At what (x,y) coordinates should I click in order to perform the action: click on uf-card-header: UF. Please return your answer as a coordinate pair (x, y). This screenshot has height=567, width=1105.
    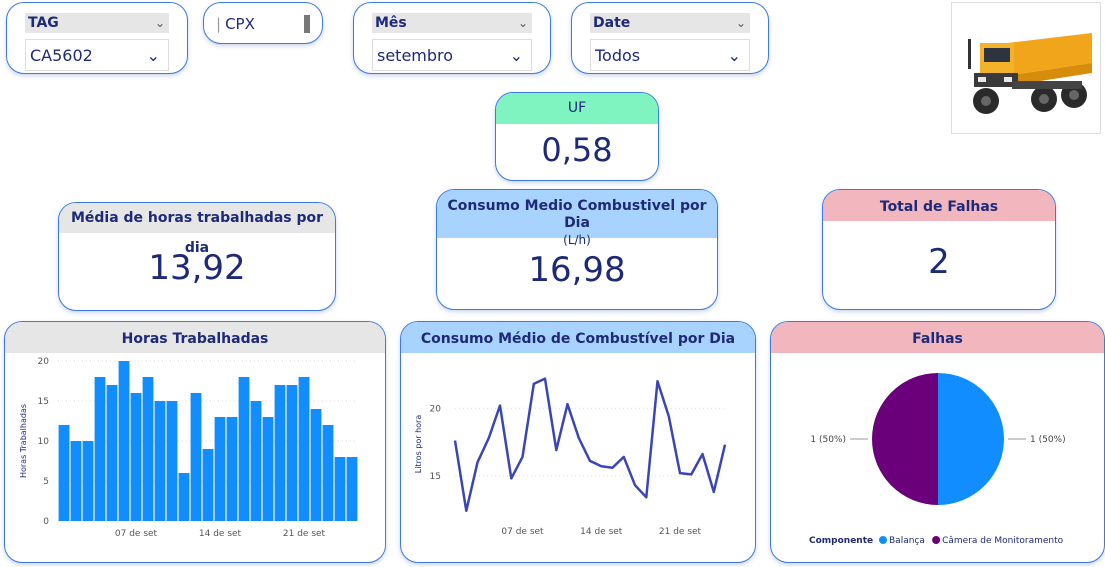
    Looking at the image, I should click on (577, 108).